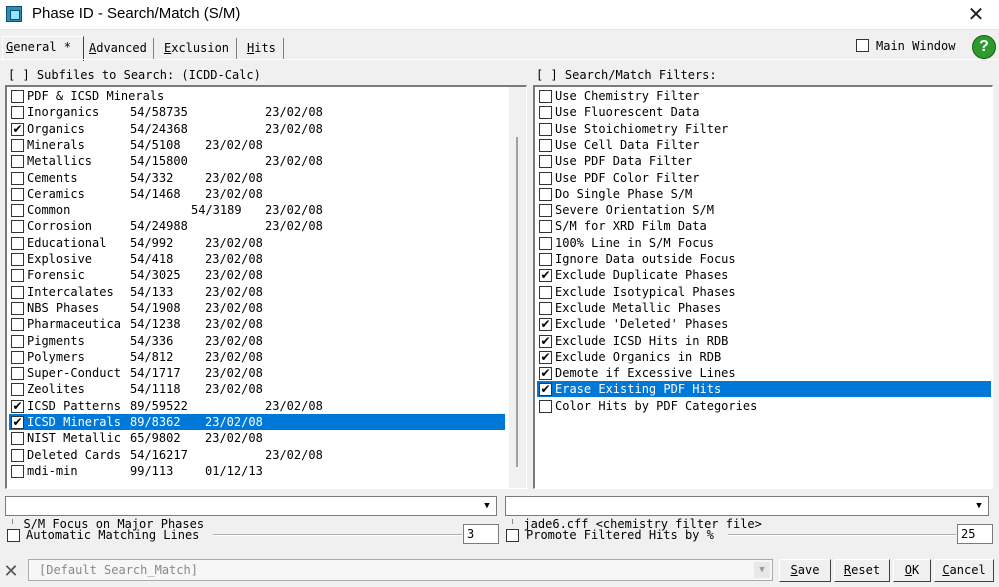 This screenshot has height=587, width=999. I want to click on subfile-row: Metallics 54/15800 23/02/08, so click(257, 161).